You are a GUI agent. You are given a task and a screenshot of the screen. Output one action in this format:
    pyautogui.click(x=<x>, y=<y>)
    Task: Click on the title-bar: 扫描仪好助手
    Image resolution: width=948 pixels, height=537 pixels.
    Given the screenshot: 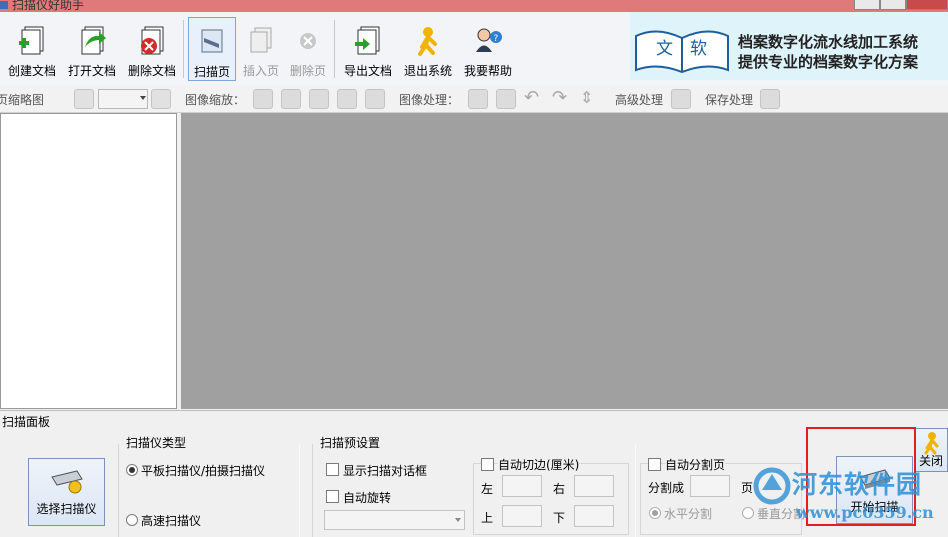 What is the action you would take?
    pyautogui.click(x=474, y=6)
    